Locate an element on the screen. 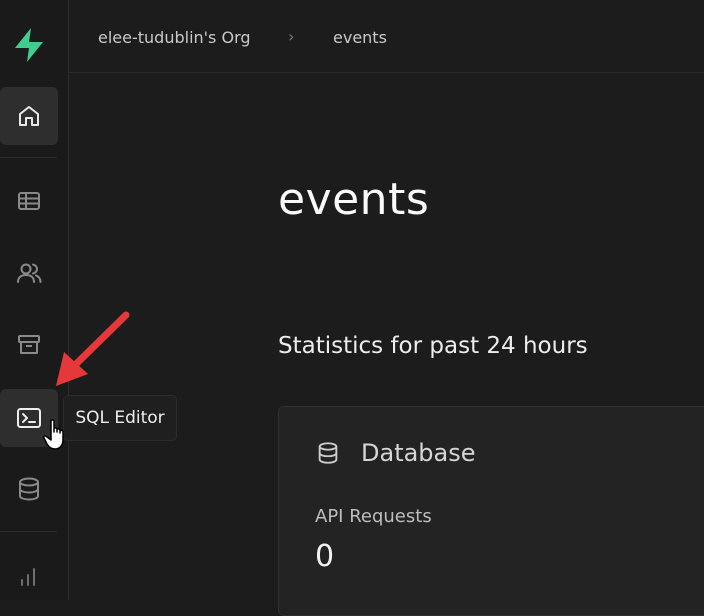 This screenshot has height=616, width=704. hand-pointer-cursor-icon is located at coordinates (53, 434).